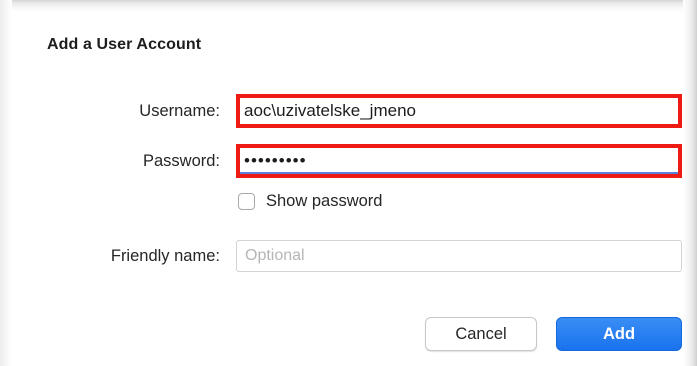  I want to click on show-password-checkbox, so click(246, 201).